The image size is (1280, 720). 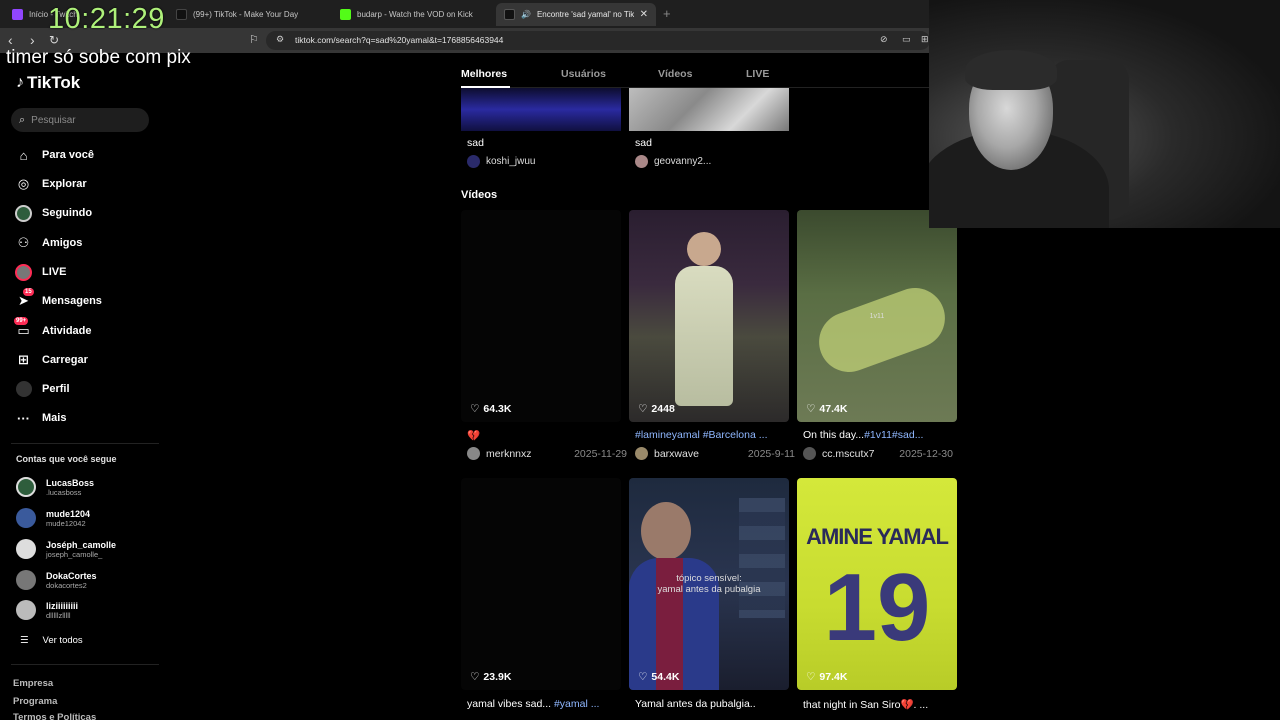 I want to click on browser-tab-kick: budarp - Watch the VOD on Kick, so click(x=412, y=14).